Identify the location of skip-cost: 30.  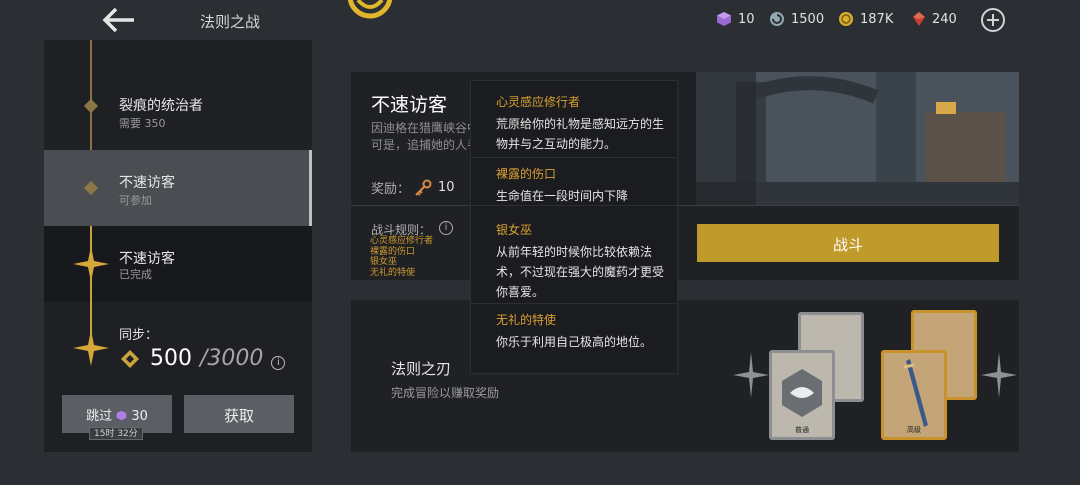
(139, 416).